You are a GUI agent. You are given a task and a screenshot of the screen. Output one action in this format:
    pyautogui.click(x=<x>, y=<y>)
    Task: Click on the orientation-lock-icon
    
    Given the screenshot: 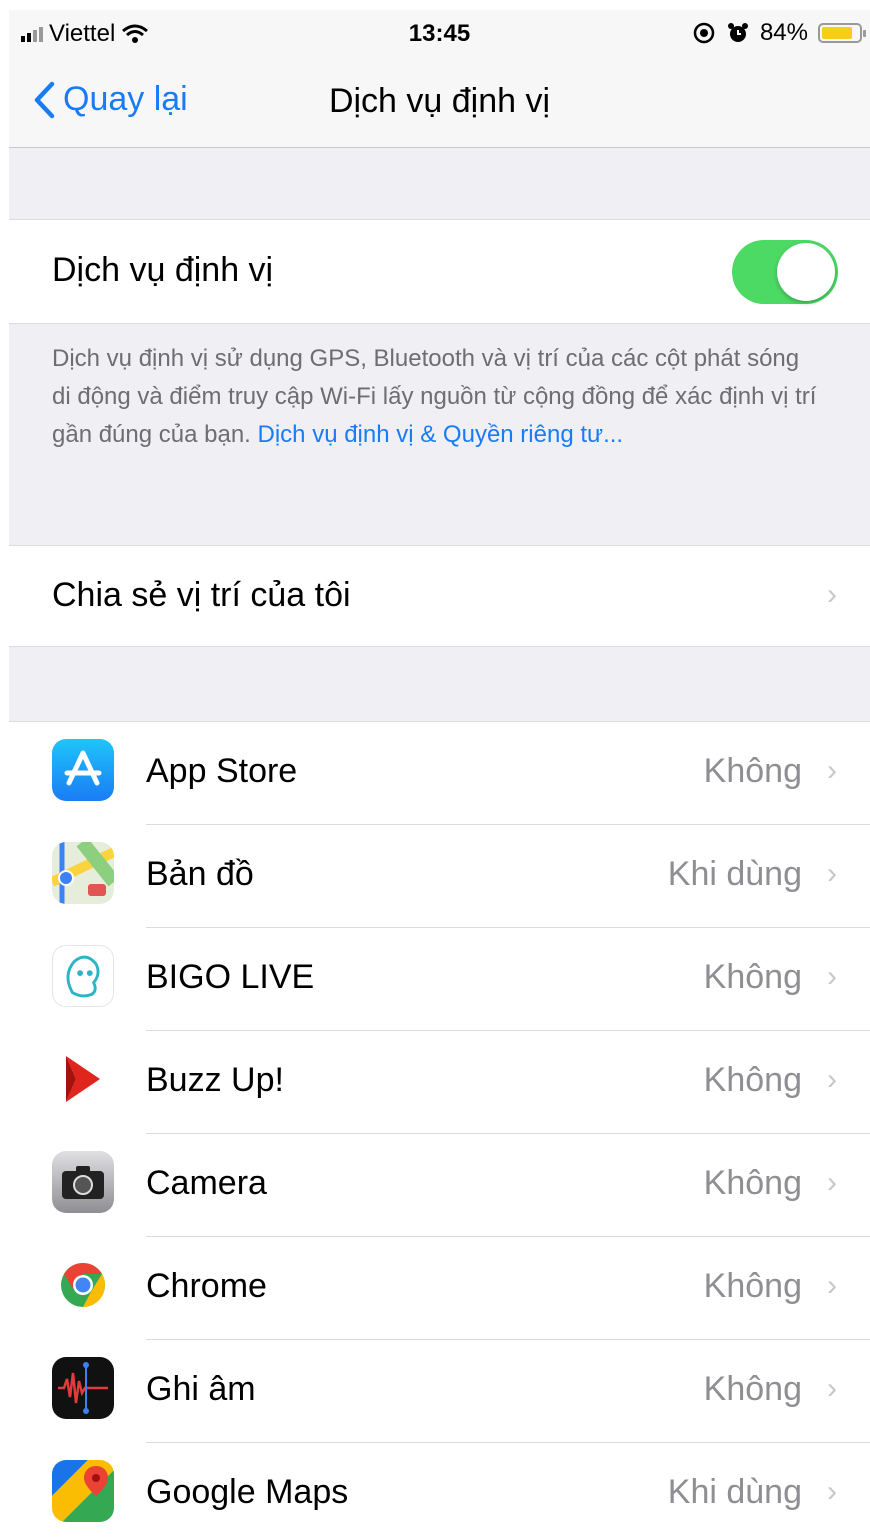 What is the action you would take?
    pyautogui.click(x=704, y=33)
    